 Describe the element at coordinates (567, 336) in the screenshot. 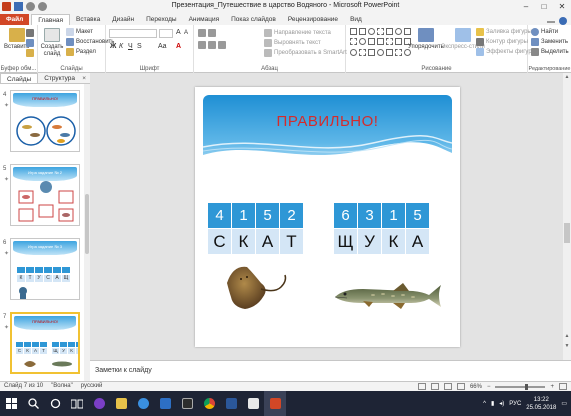

I see `previous-slide-icon: ▲` at that location.